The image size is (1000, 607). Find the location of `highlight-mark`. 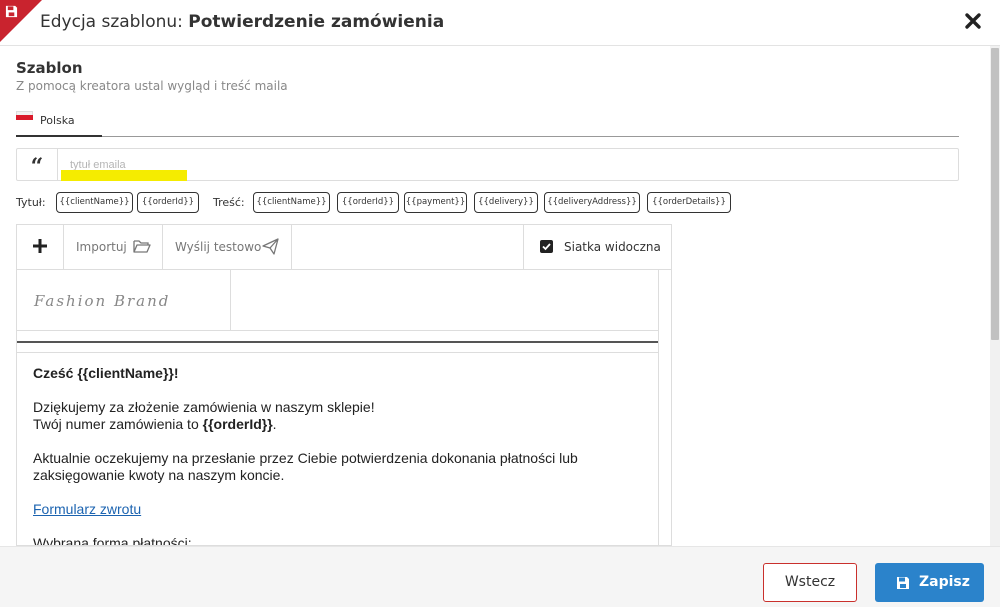

highlight-mark is located at coordinates (124, 175).